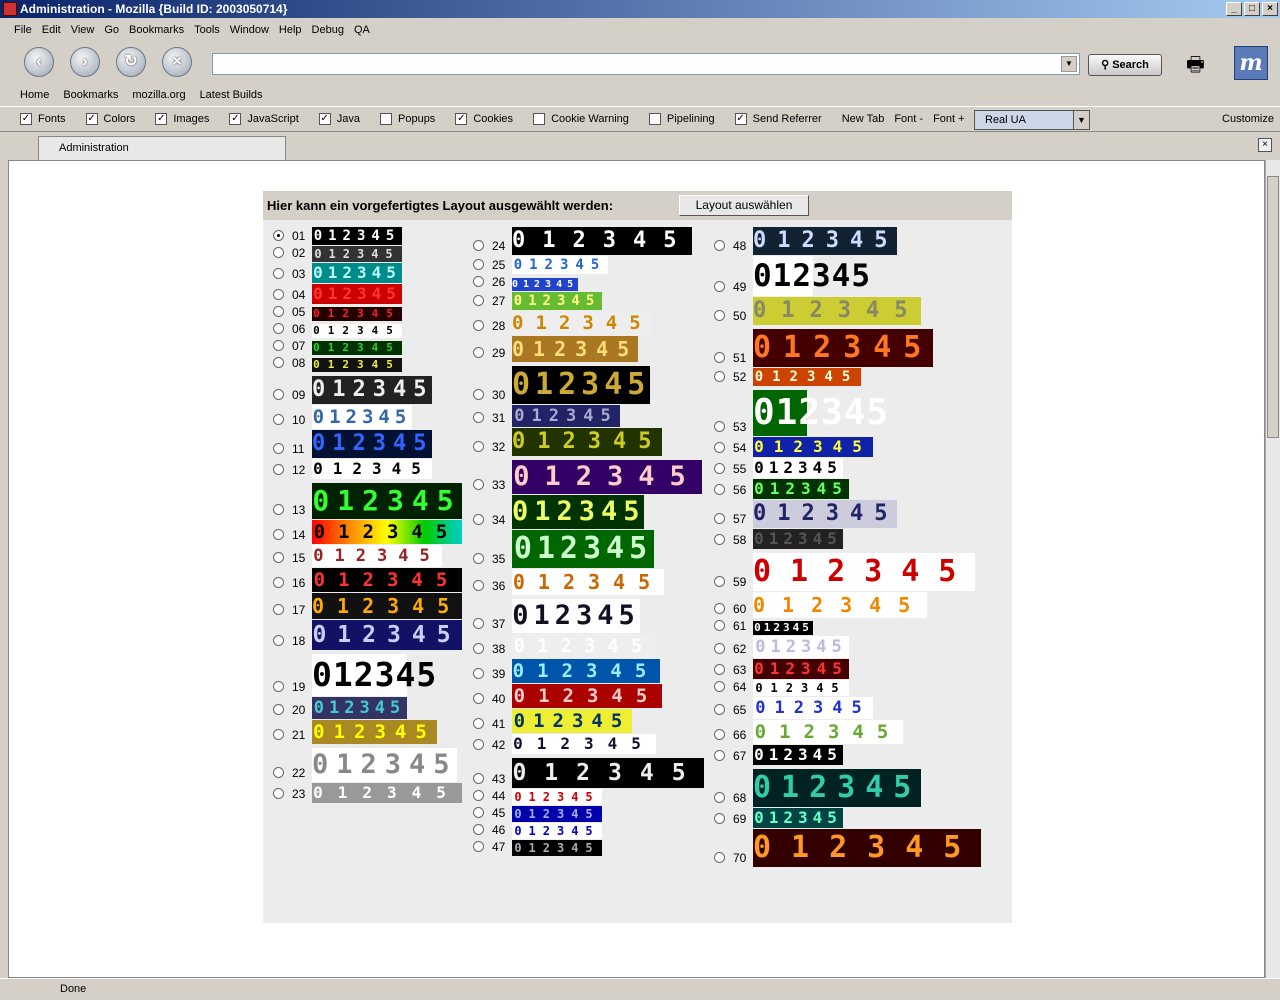 The image size is (1280, 1000). Describe the element at coordinates (842, 311) in the screenshot. I see `layout-option-50: 50 012345` at that location.